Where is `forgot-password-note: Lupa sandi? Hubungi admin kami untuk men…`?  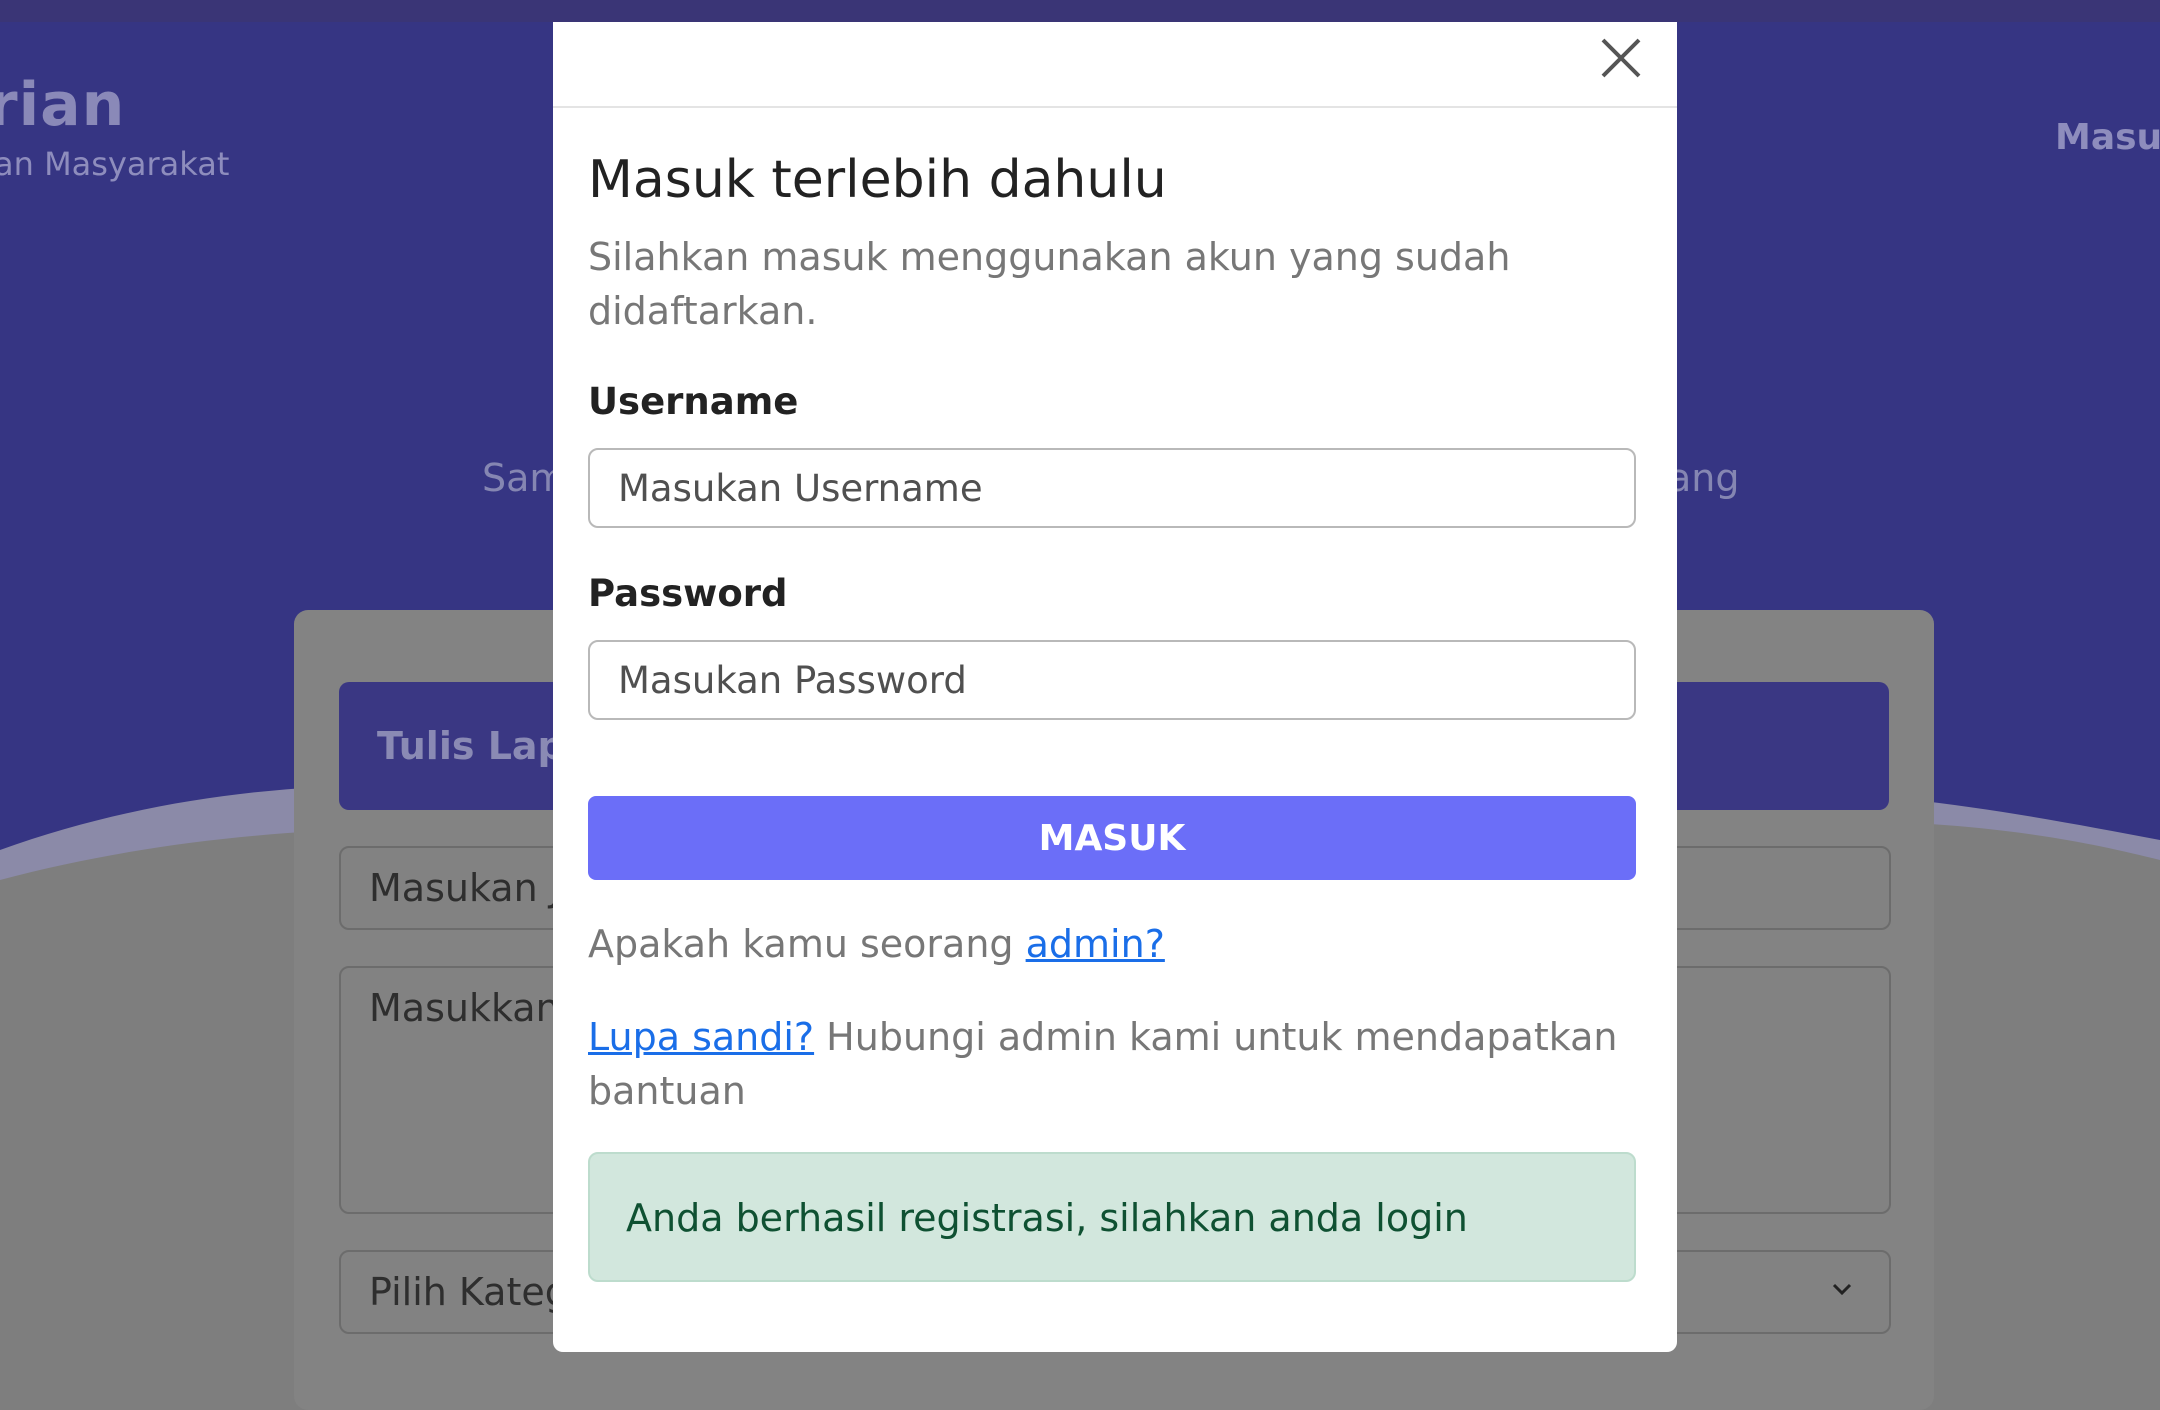
forgot-password-note: Lupa sandi? Hubungi admin kami untuk men… is located at coordinates (1103, 1064).